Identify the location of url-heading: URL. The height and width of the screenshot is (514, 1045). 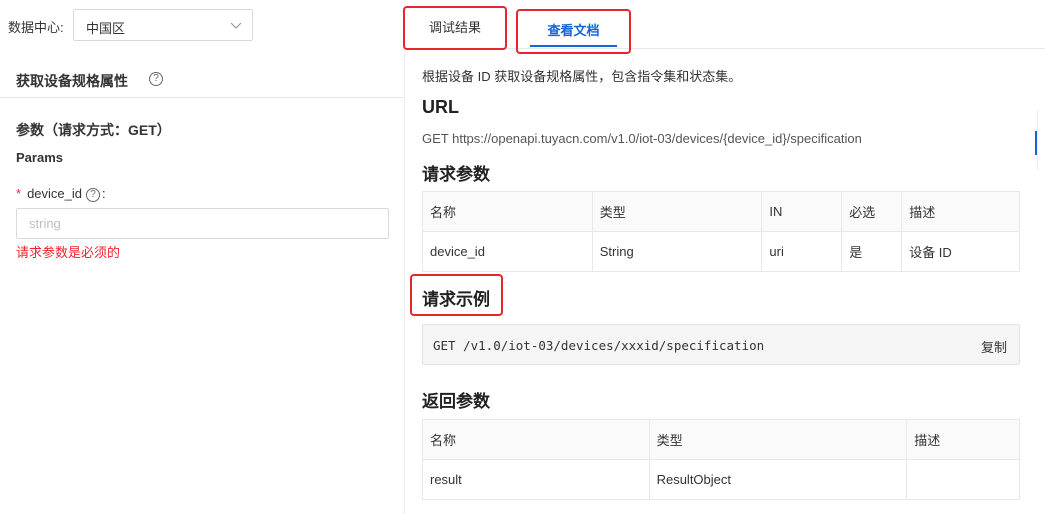
(440, 107).